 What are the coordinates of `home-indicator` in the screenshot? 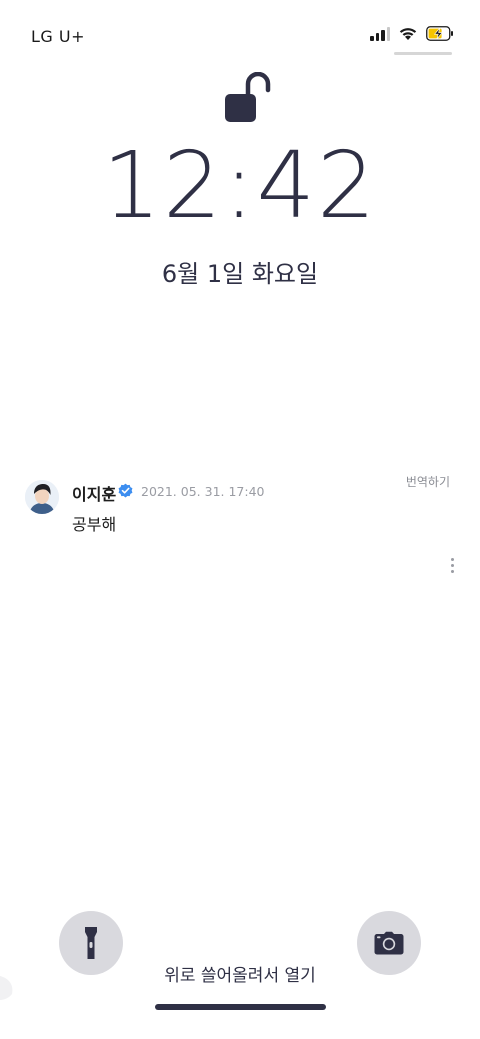 It's located at (240, 1007).